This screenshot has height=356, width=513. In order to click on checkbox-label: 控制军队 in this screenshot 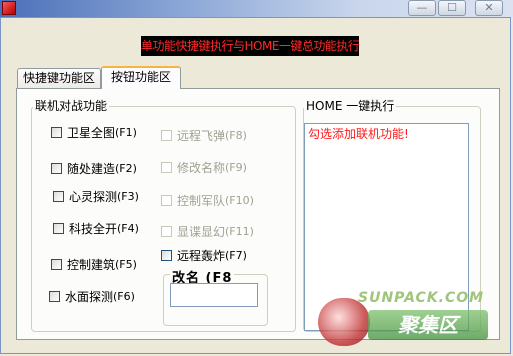, I will do `click(201, 201)`.